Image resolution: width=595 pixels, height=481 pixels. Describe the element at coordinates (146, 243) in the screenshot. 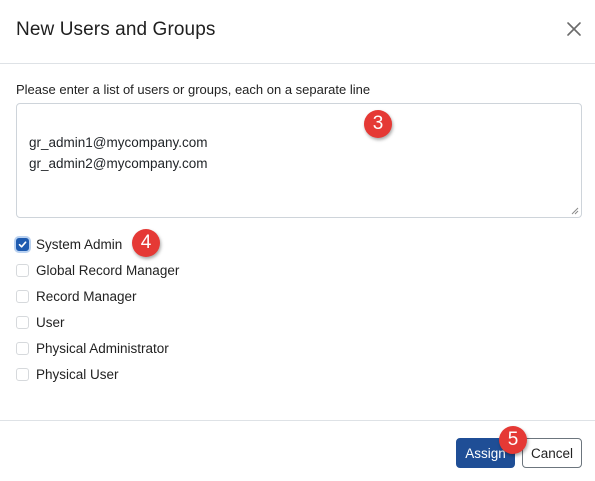

I see `step-4-badge: 4` at that location.